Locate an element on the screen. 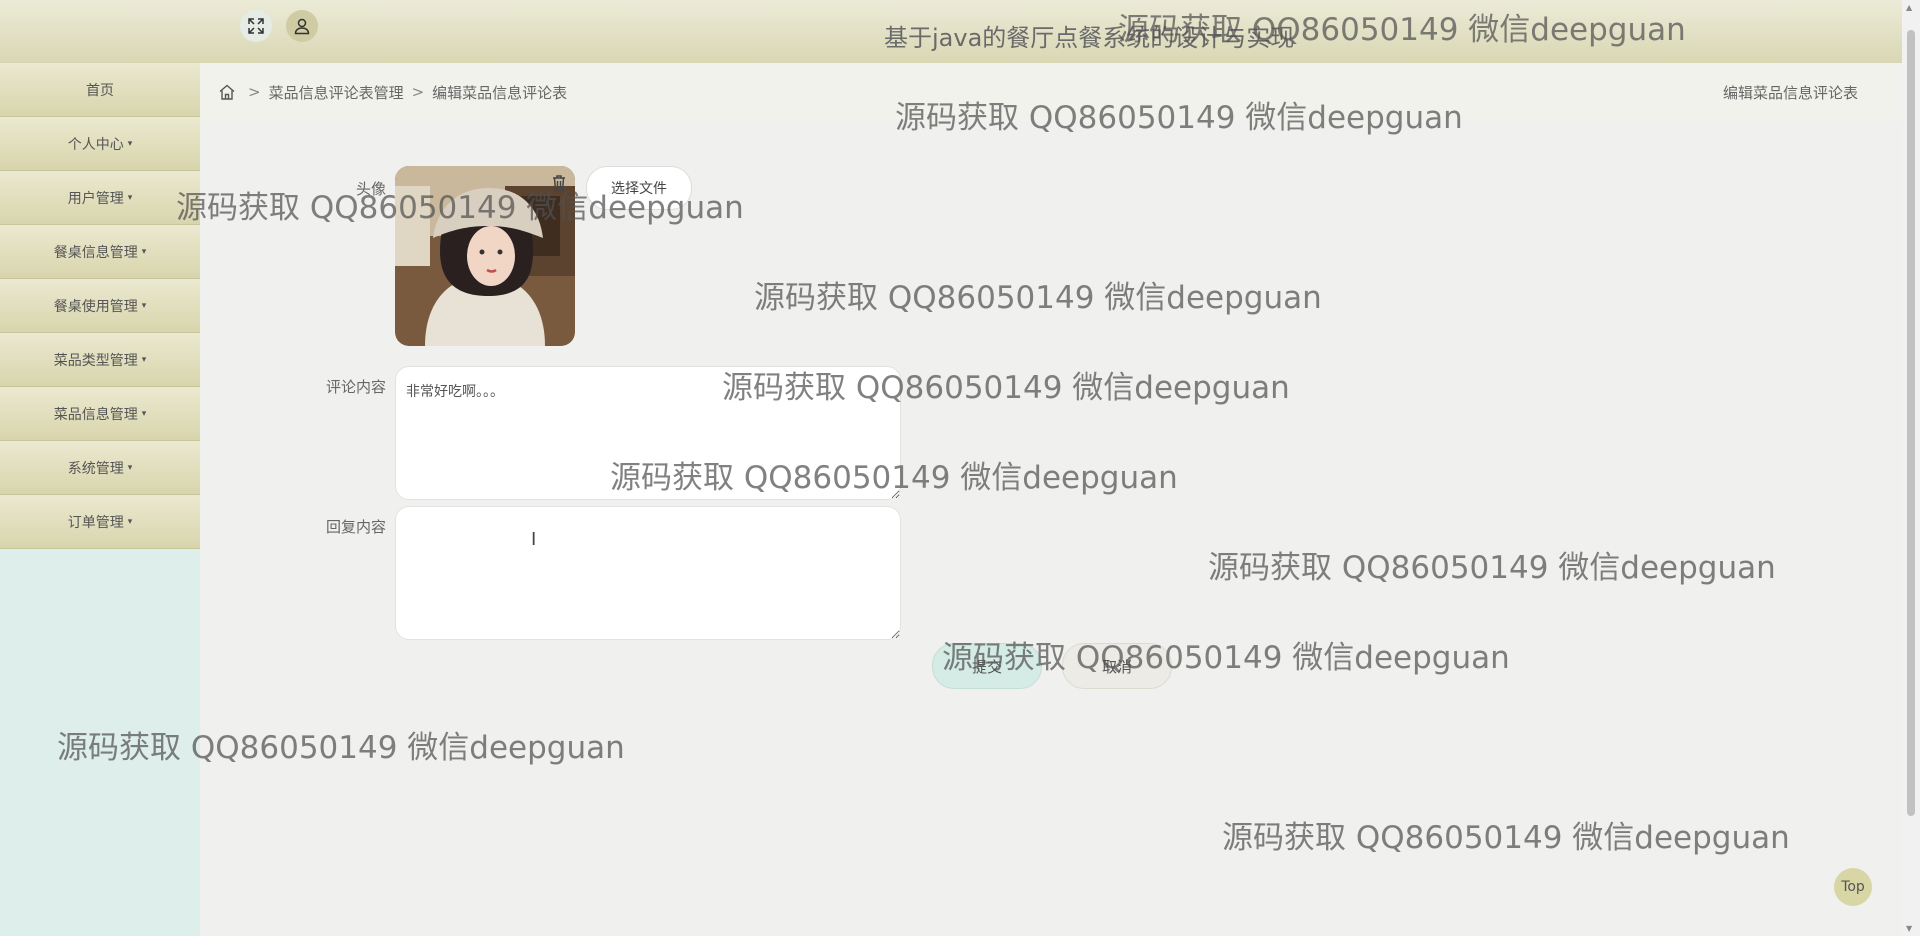 This screenshot has width=1920, height=936. scroll-up-icon: ▲ is located at coordinates (1909, 7).